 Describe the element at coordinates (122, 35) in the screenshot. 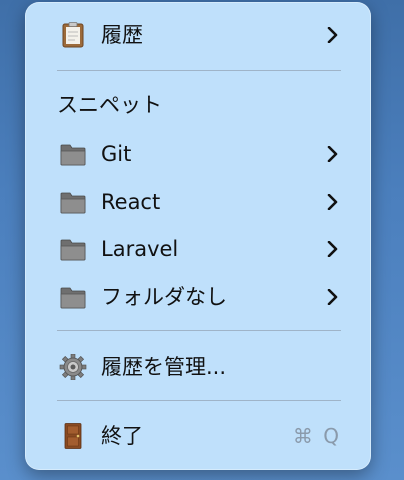

I see `menu-item-history-label: 履歴` at that location.